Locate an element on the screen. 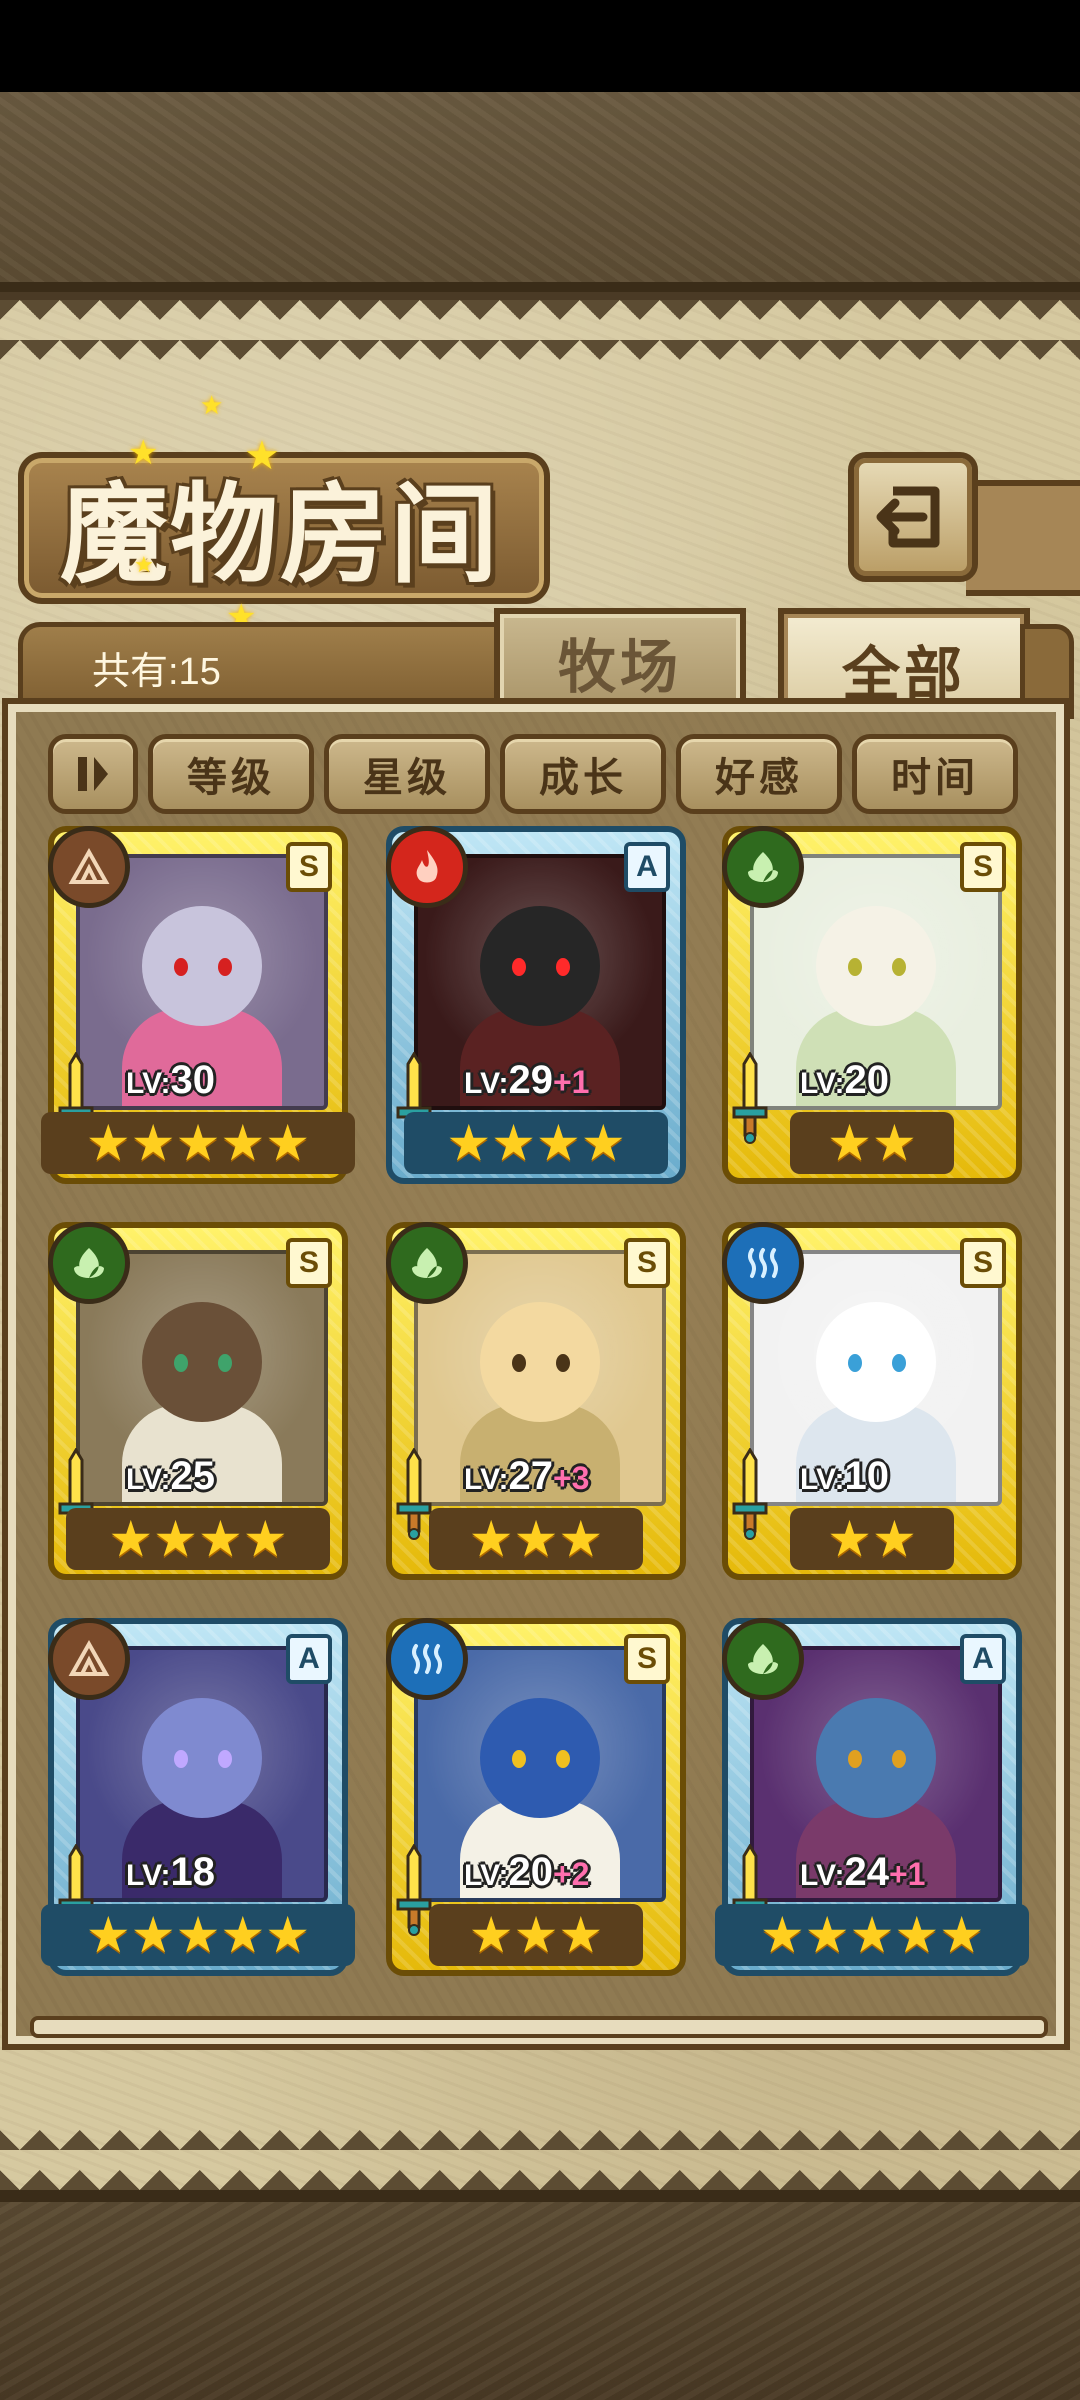  level-value: 29 is located at coordinates (530, 1080).